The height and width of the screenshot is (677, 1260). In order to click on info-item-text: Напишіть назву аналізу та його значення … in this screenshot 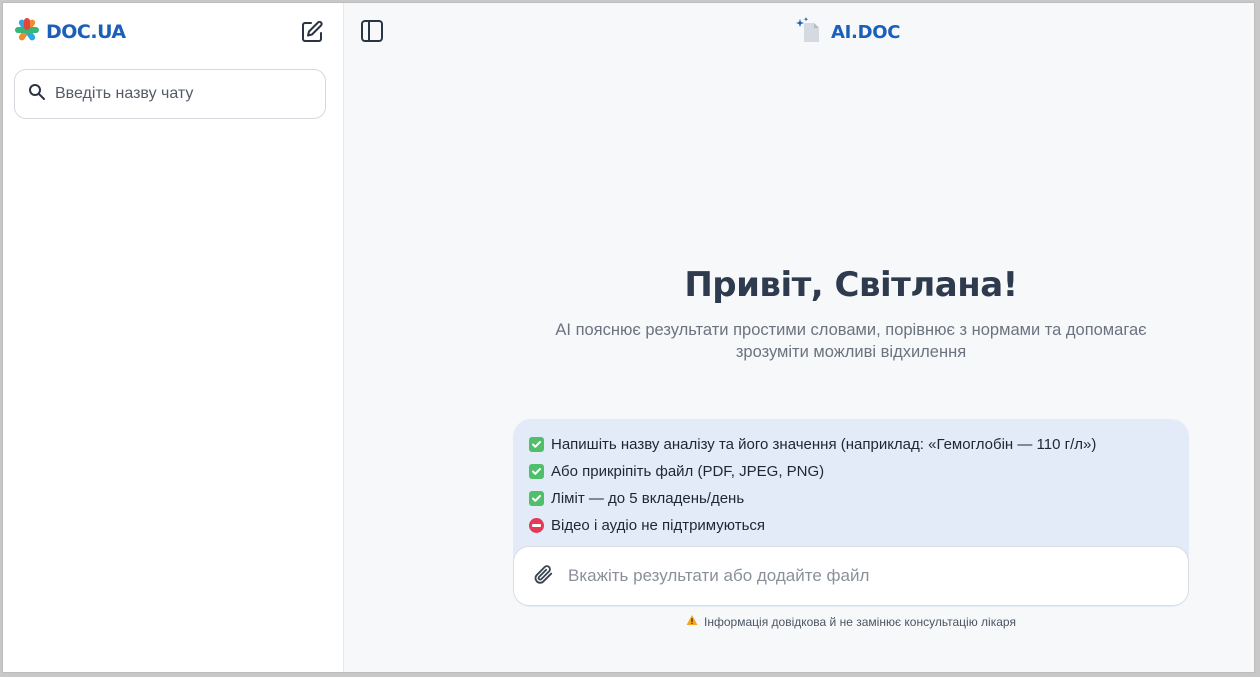, I will do `click(824, 444)`.